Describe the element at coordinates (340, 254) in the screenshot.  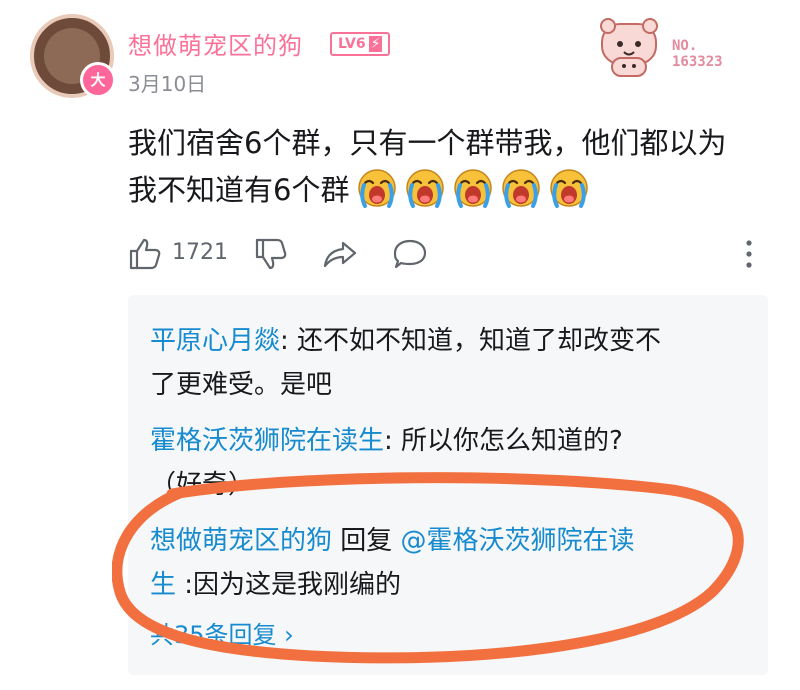
I see `share-icon` at that location.